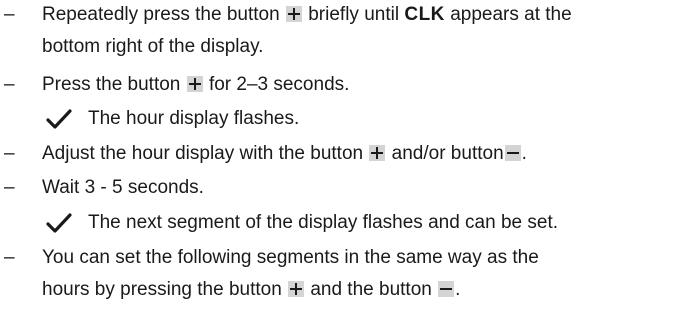 The image size is (698, 322). Describe the element at coordinates (524, 153) in the screenshot. I see `step-3-text-end: .` at that location.